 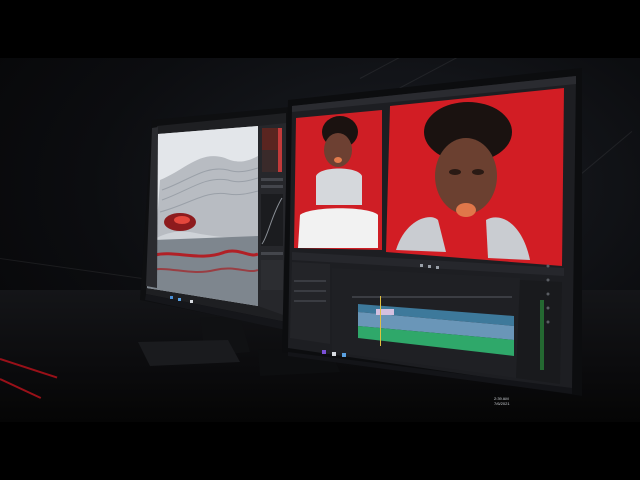 I want to click on portrait-preview-right, so click(x=475, y=177).